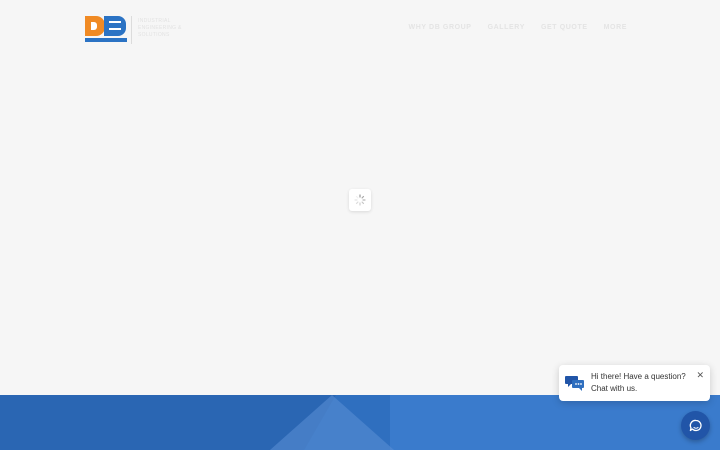 Image resolution: width=720 pixels, height=450 pixels. What do you see at coordinates (154, 21) in the screenshot?
I see `logo-text-line: Industrial` at bounding box center [154, 21].